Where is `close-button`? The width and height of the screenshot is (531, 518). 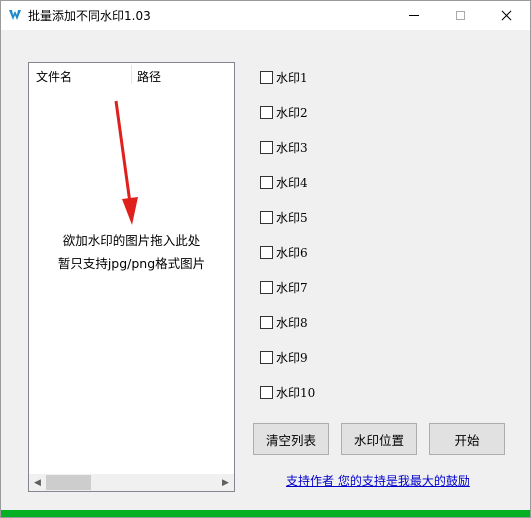
close-button is located at coordinates (506, 15).